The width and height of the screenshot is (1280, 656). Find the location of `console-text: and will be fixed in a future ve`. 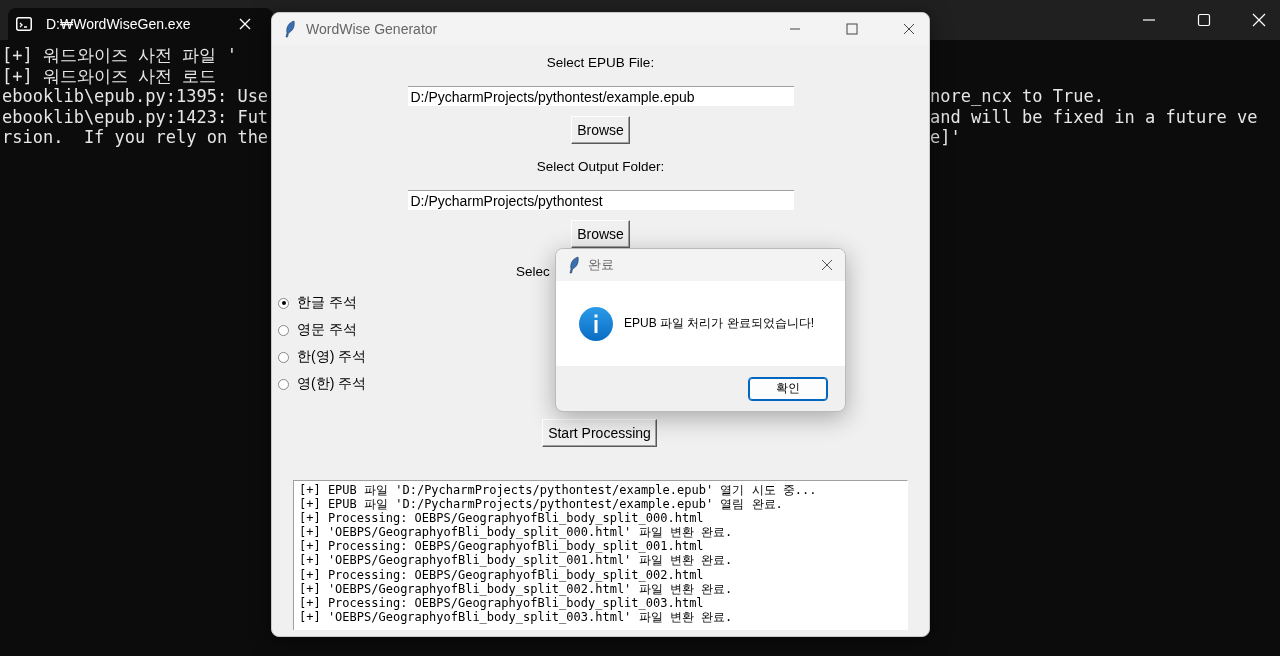

console-text: and will be fixed in a future ve is located at coordinates (1094, 116).